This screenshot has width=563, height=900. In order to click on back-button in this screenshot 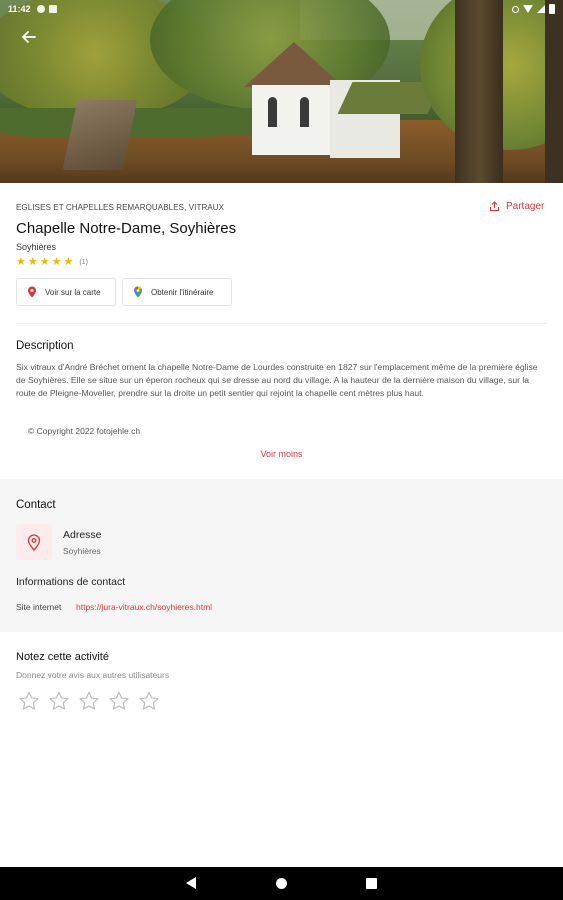, I will do `click(29, 37)`.